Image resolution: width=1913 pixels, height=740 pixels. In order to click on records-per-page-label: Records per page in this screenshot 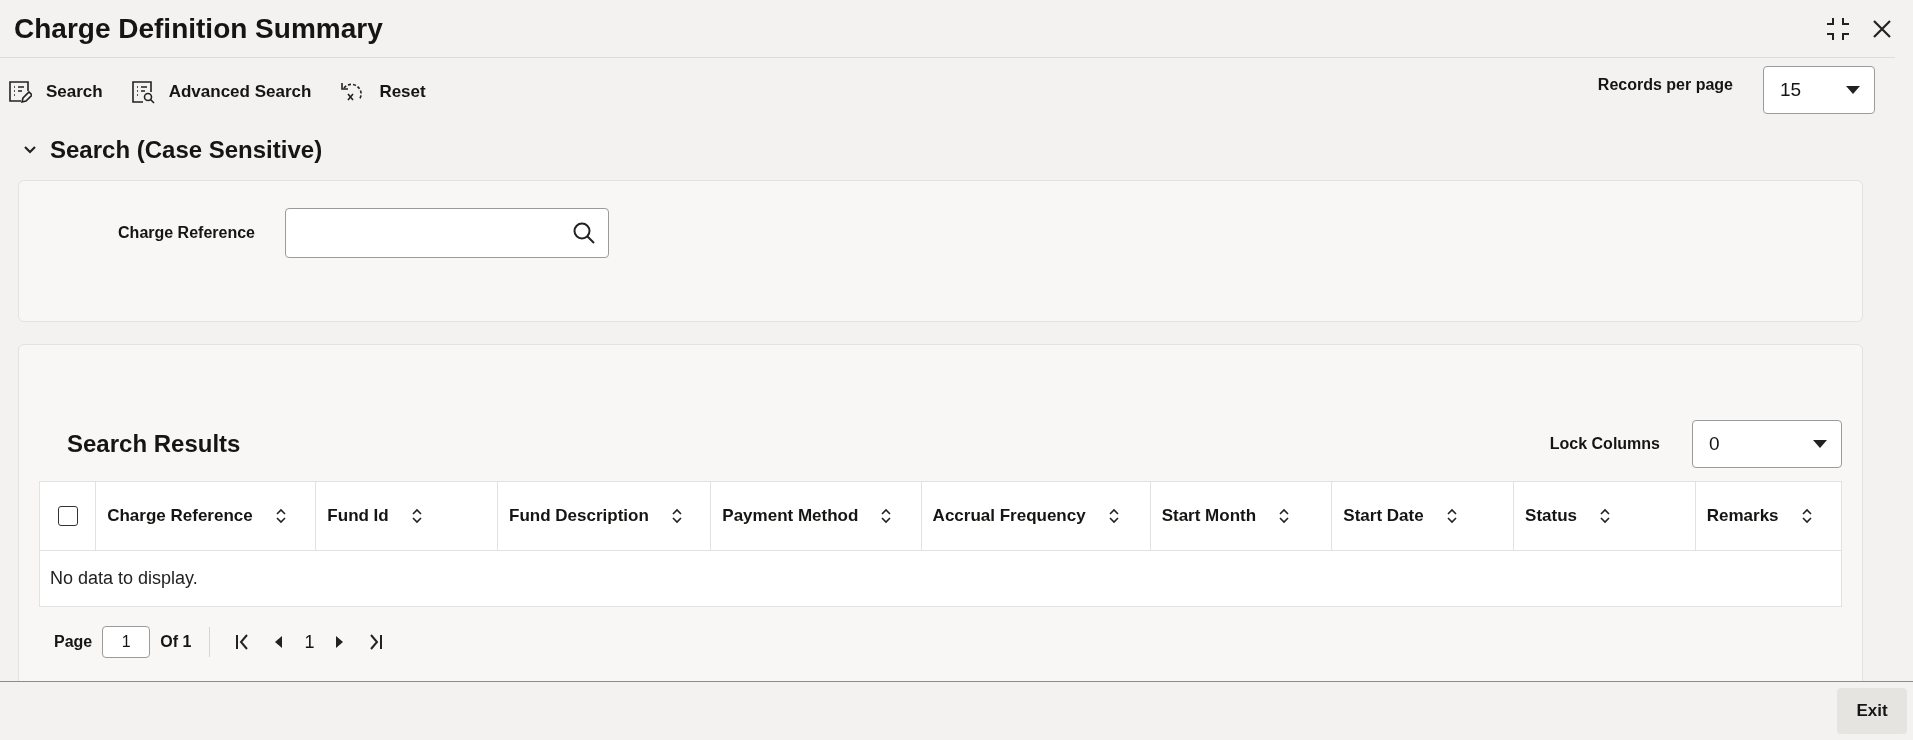, I will do `click(1665, 85)`.